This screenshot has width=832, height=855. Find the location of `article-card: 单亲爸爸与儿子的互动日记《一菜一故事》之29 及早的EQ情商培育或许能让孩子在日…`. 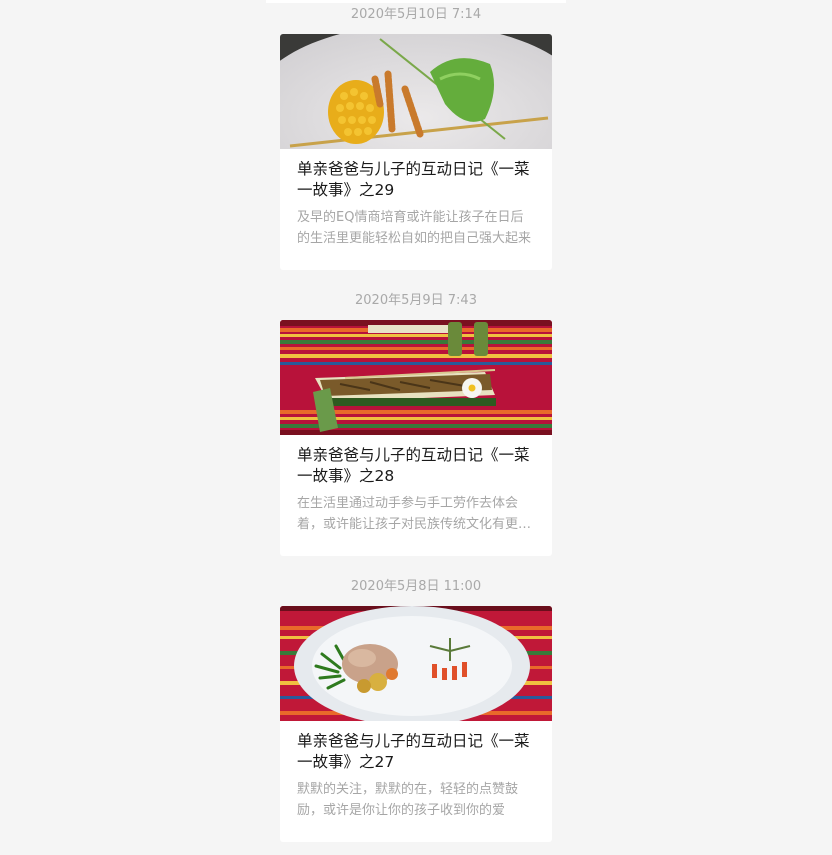

article-card: 单亲爸爸与儿子的互动日记《一菜一故事》之29 及早的EQ情商培育或许能让孩子在日… is located at coordinates (416, 152).